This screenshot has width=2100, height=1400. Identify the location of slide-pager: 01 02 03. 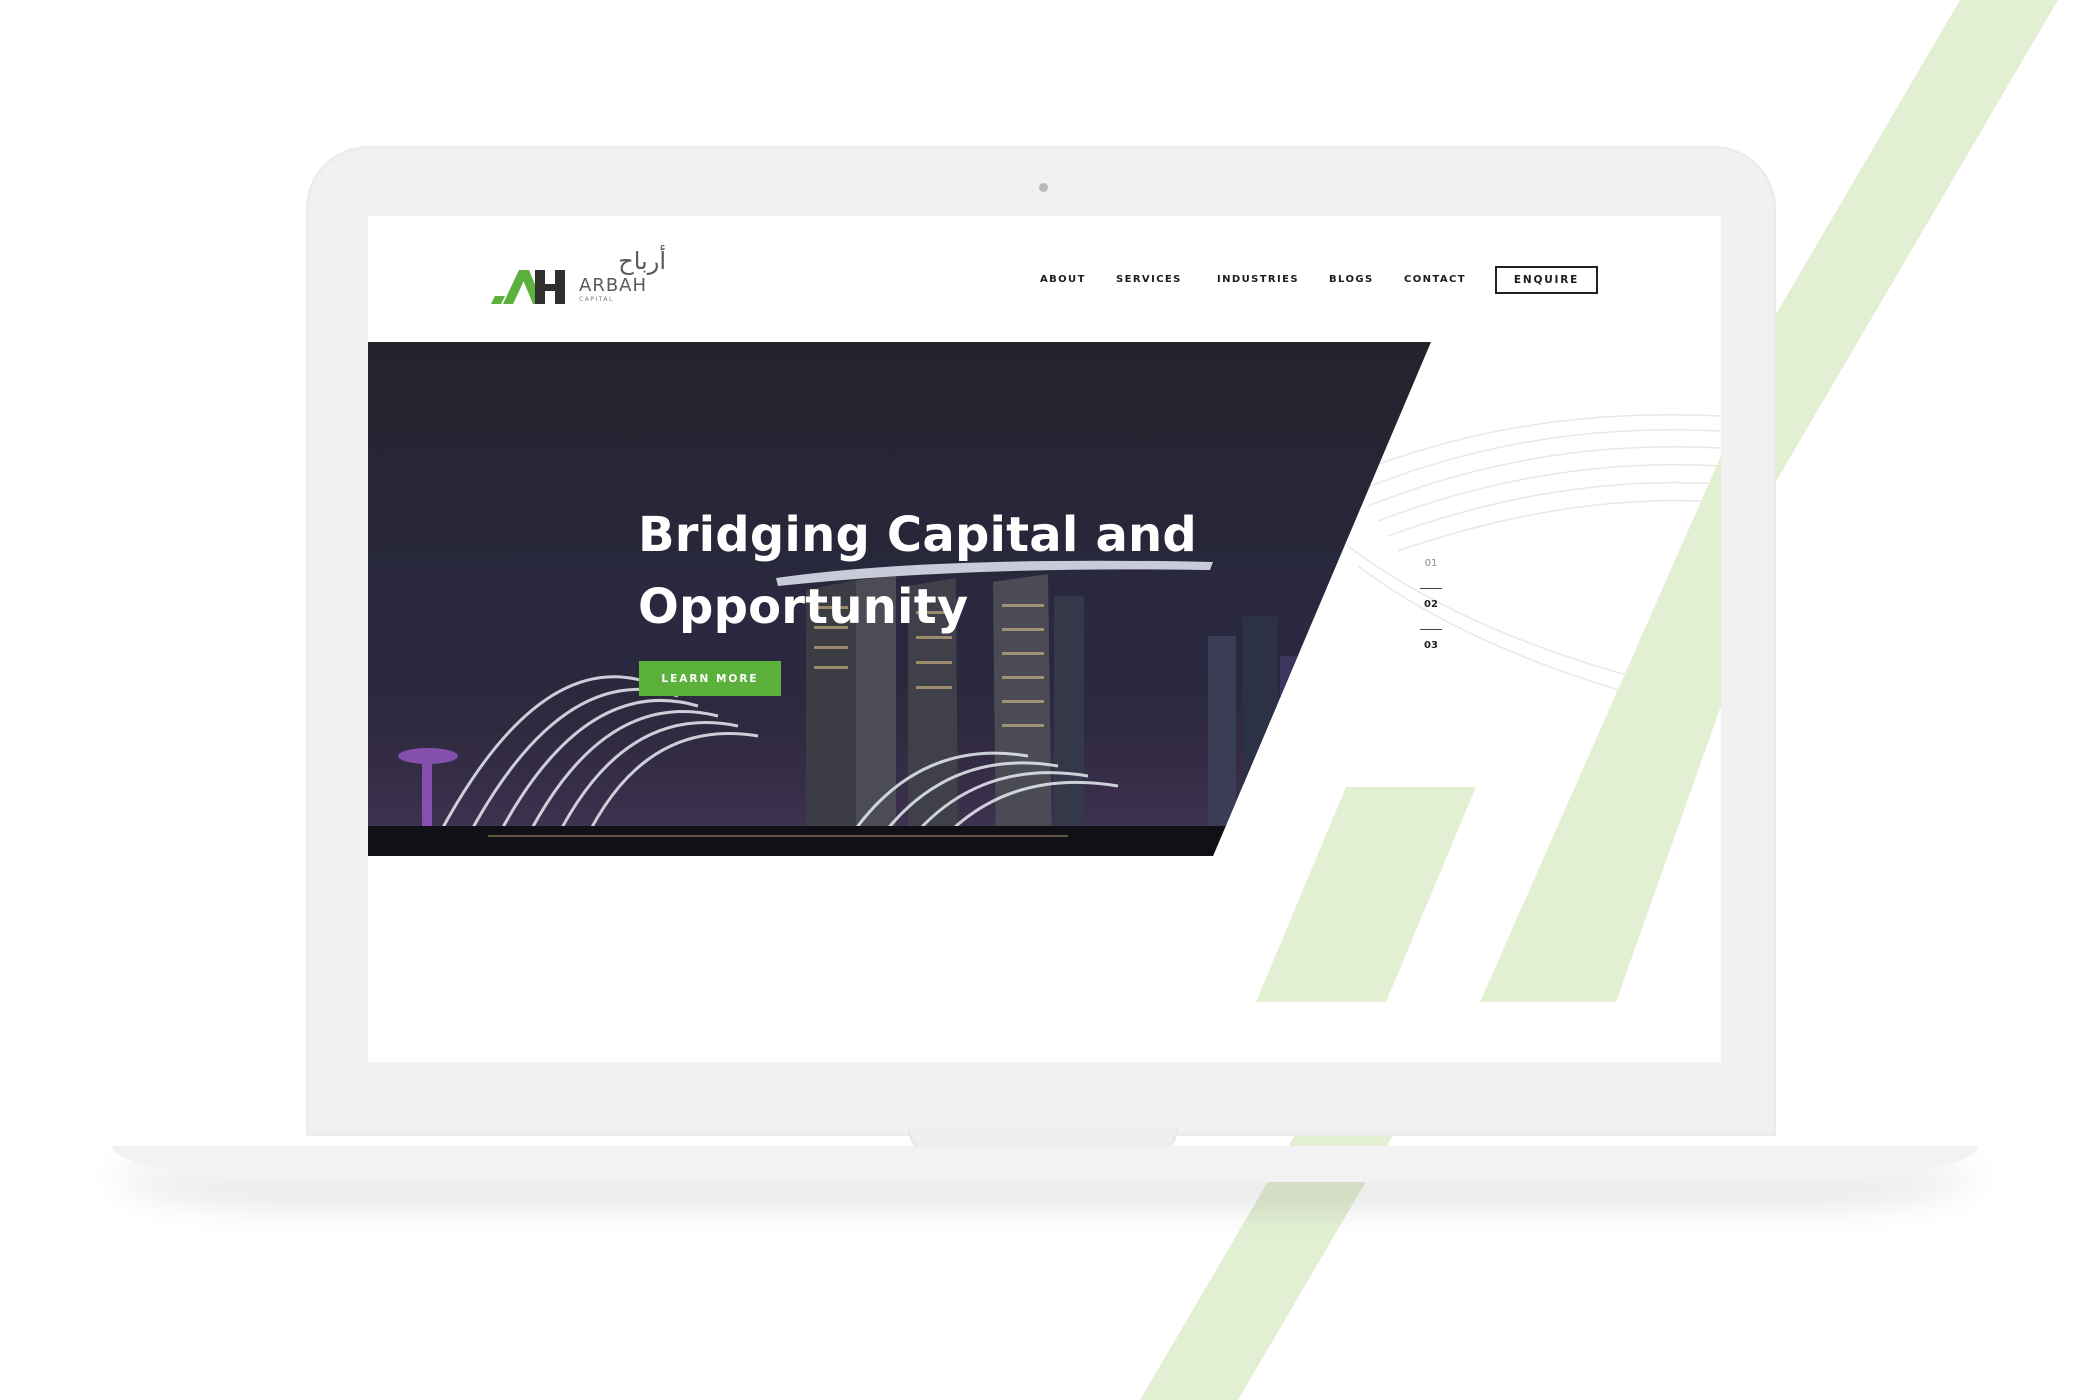
(1431, 613).